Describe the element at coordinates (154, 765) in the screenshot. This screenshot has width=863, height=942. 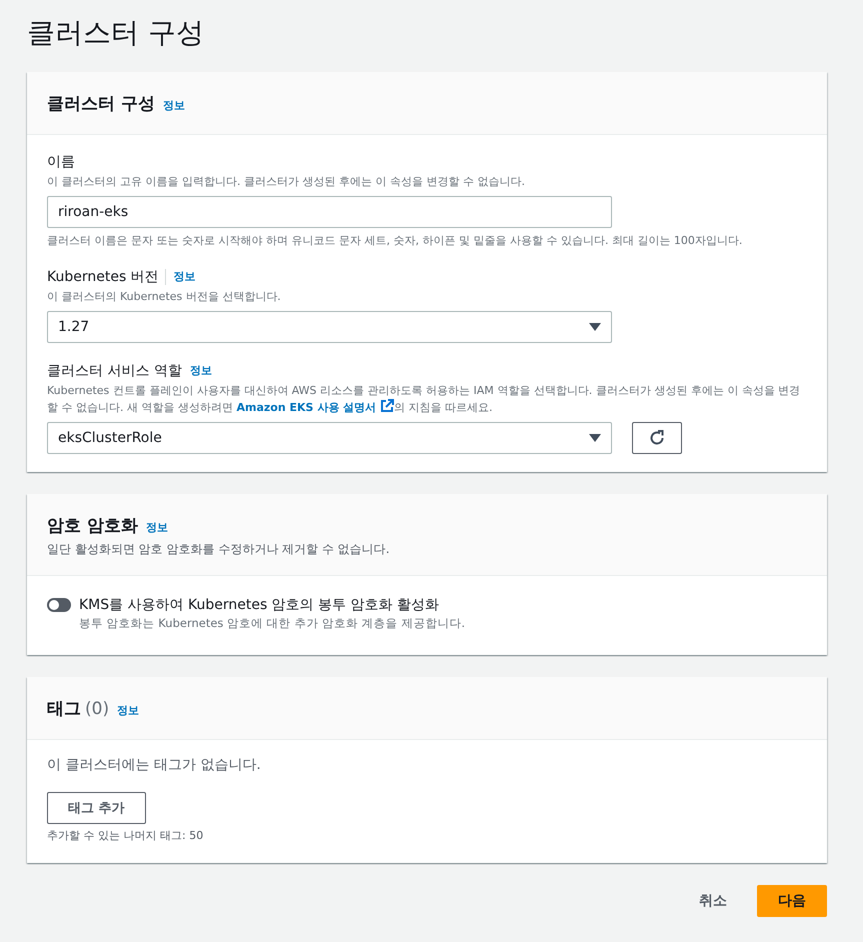
I see `empty-message: 이 클러스터에는 태그가 없습니다.` at that location.